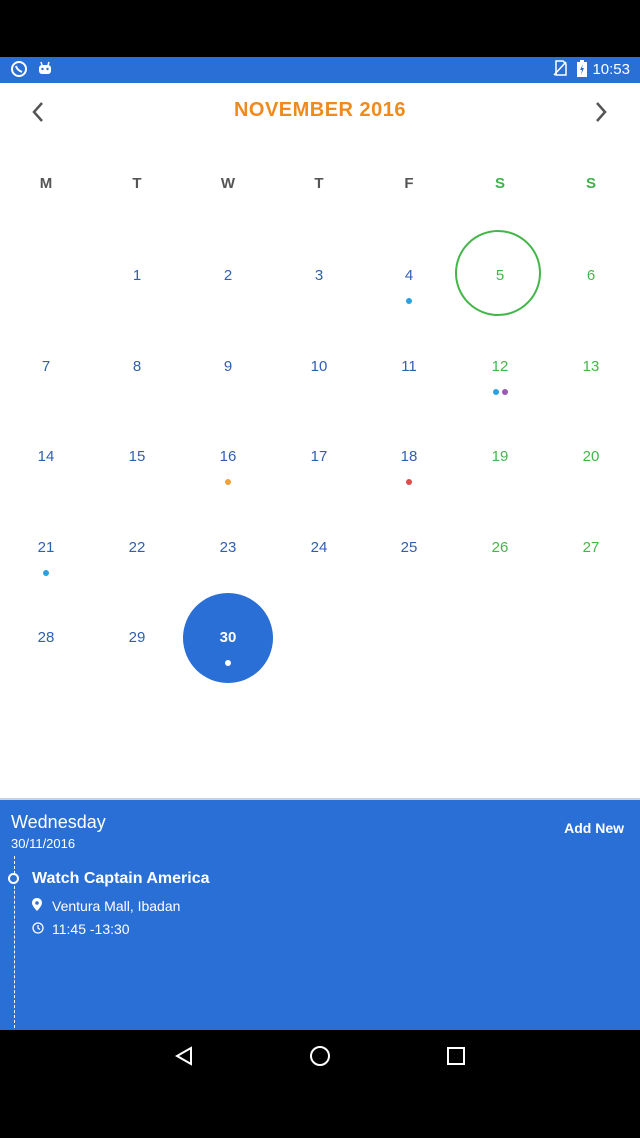 Image resolution: width=640 pixels, height=1138 pixels. Describe the element at coordinates (319, 568) in the screenshot. I see `day-cell: 24` at that location.